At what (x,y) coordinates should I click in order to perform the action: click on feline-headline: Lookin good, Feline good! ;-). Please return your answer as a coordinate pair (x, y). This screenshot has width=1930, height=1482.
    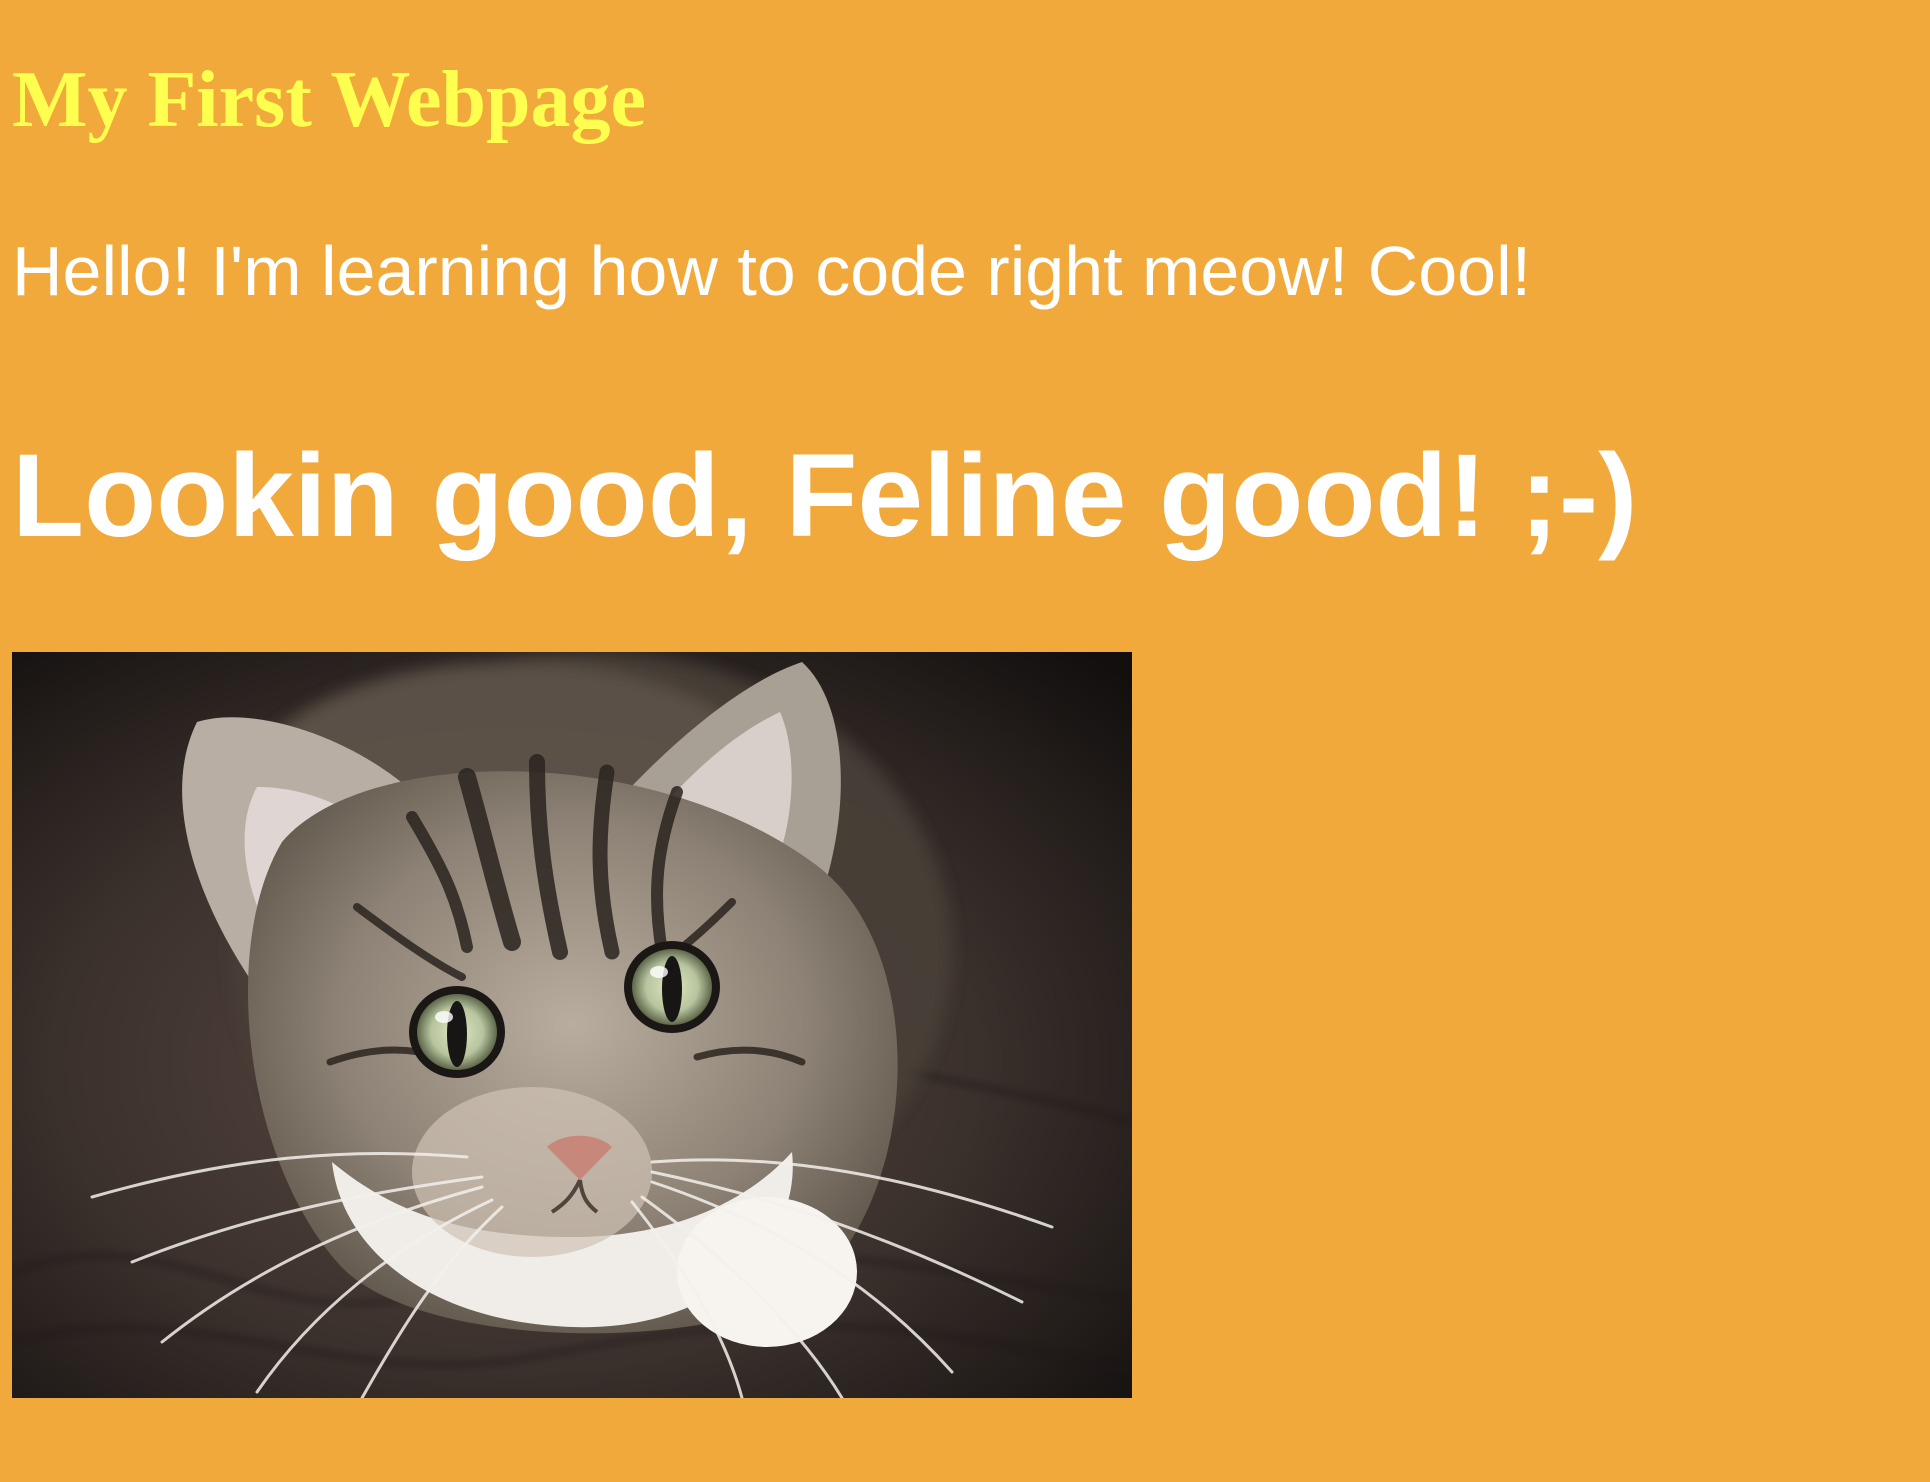
    Looking at the image, I should click on (825, 496).